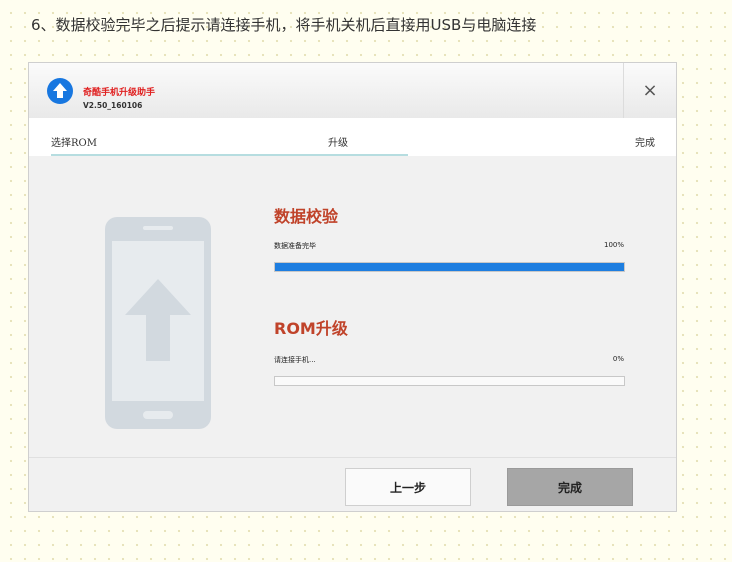  What do you see at coordinates (295, 246) in the screenshot?
I see `verify-status: 数据准备完毕` at bounding box center [295, 246].